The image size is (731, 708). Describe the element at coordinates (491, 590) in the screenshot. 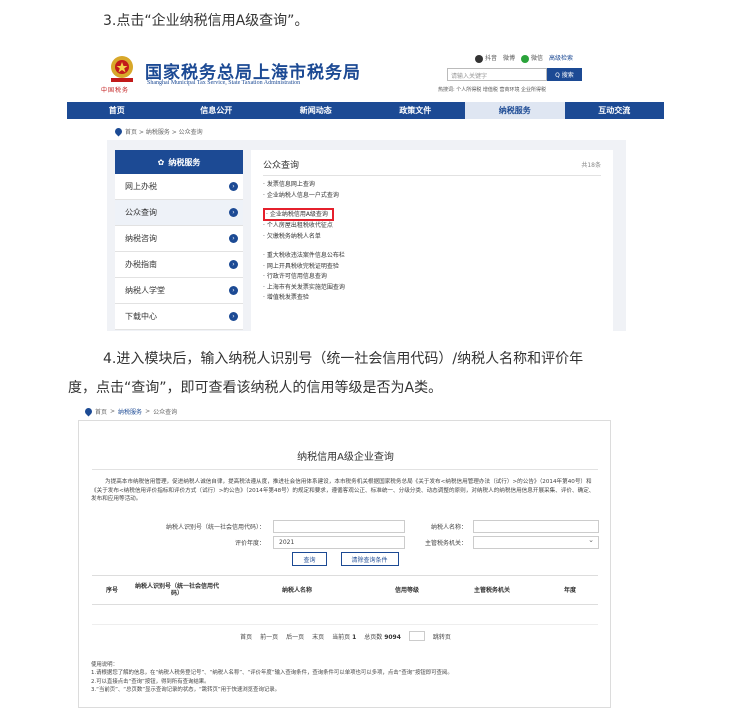

I see `col-tax-office: 主管税务机关` at that location.